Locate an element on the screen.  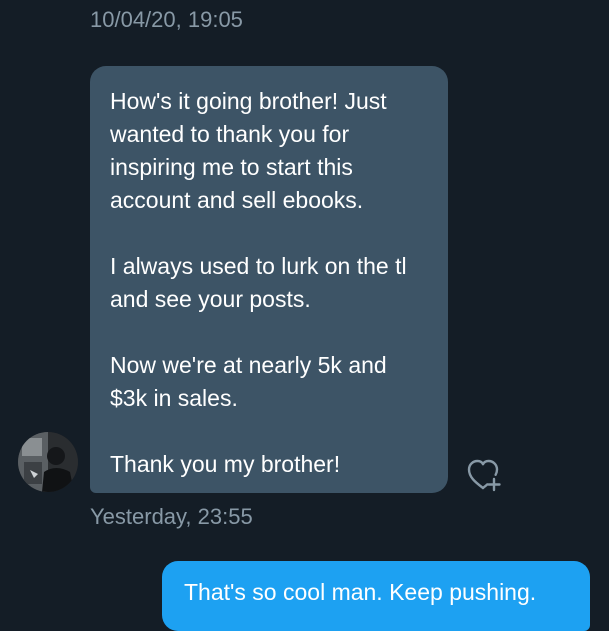
sent-message-bubble: That's so cool man. Keep pushing. is located at coordinates (376, 596).